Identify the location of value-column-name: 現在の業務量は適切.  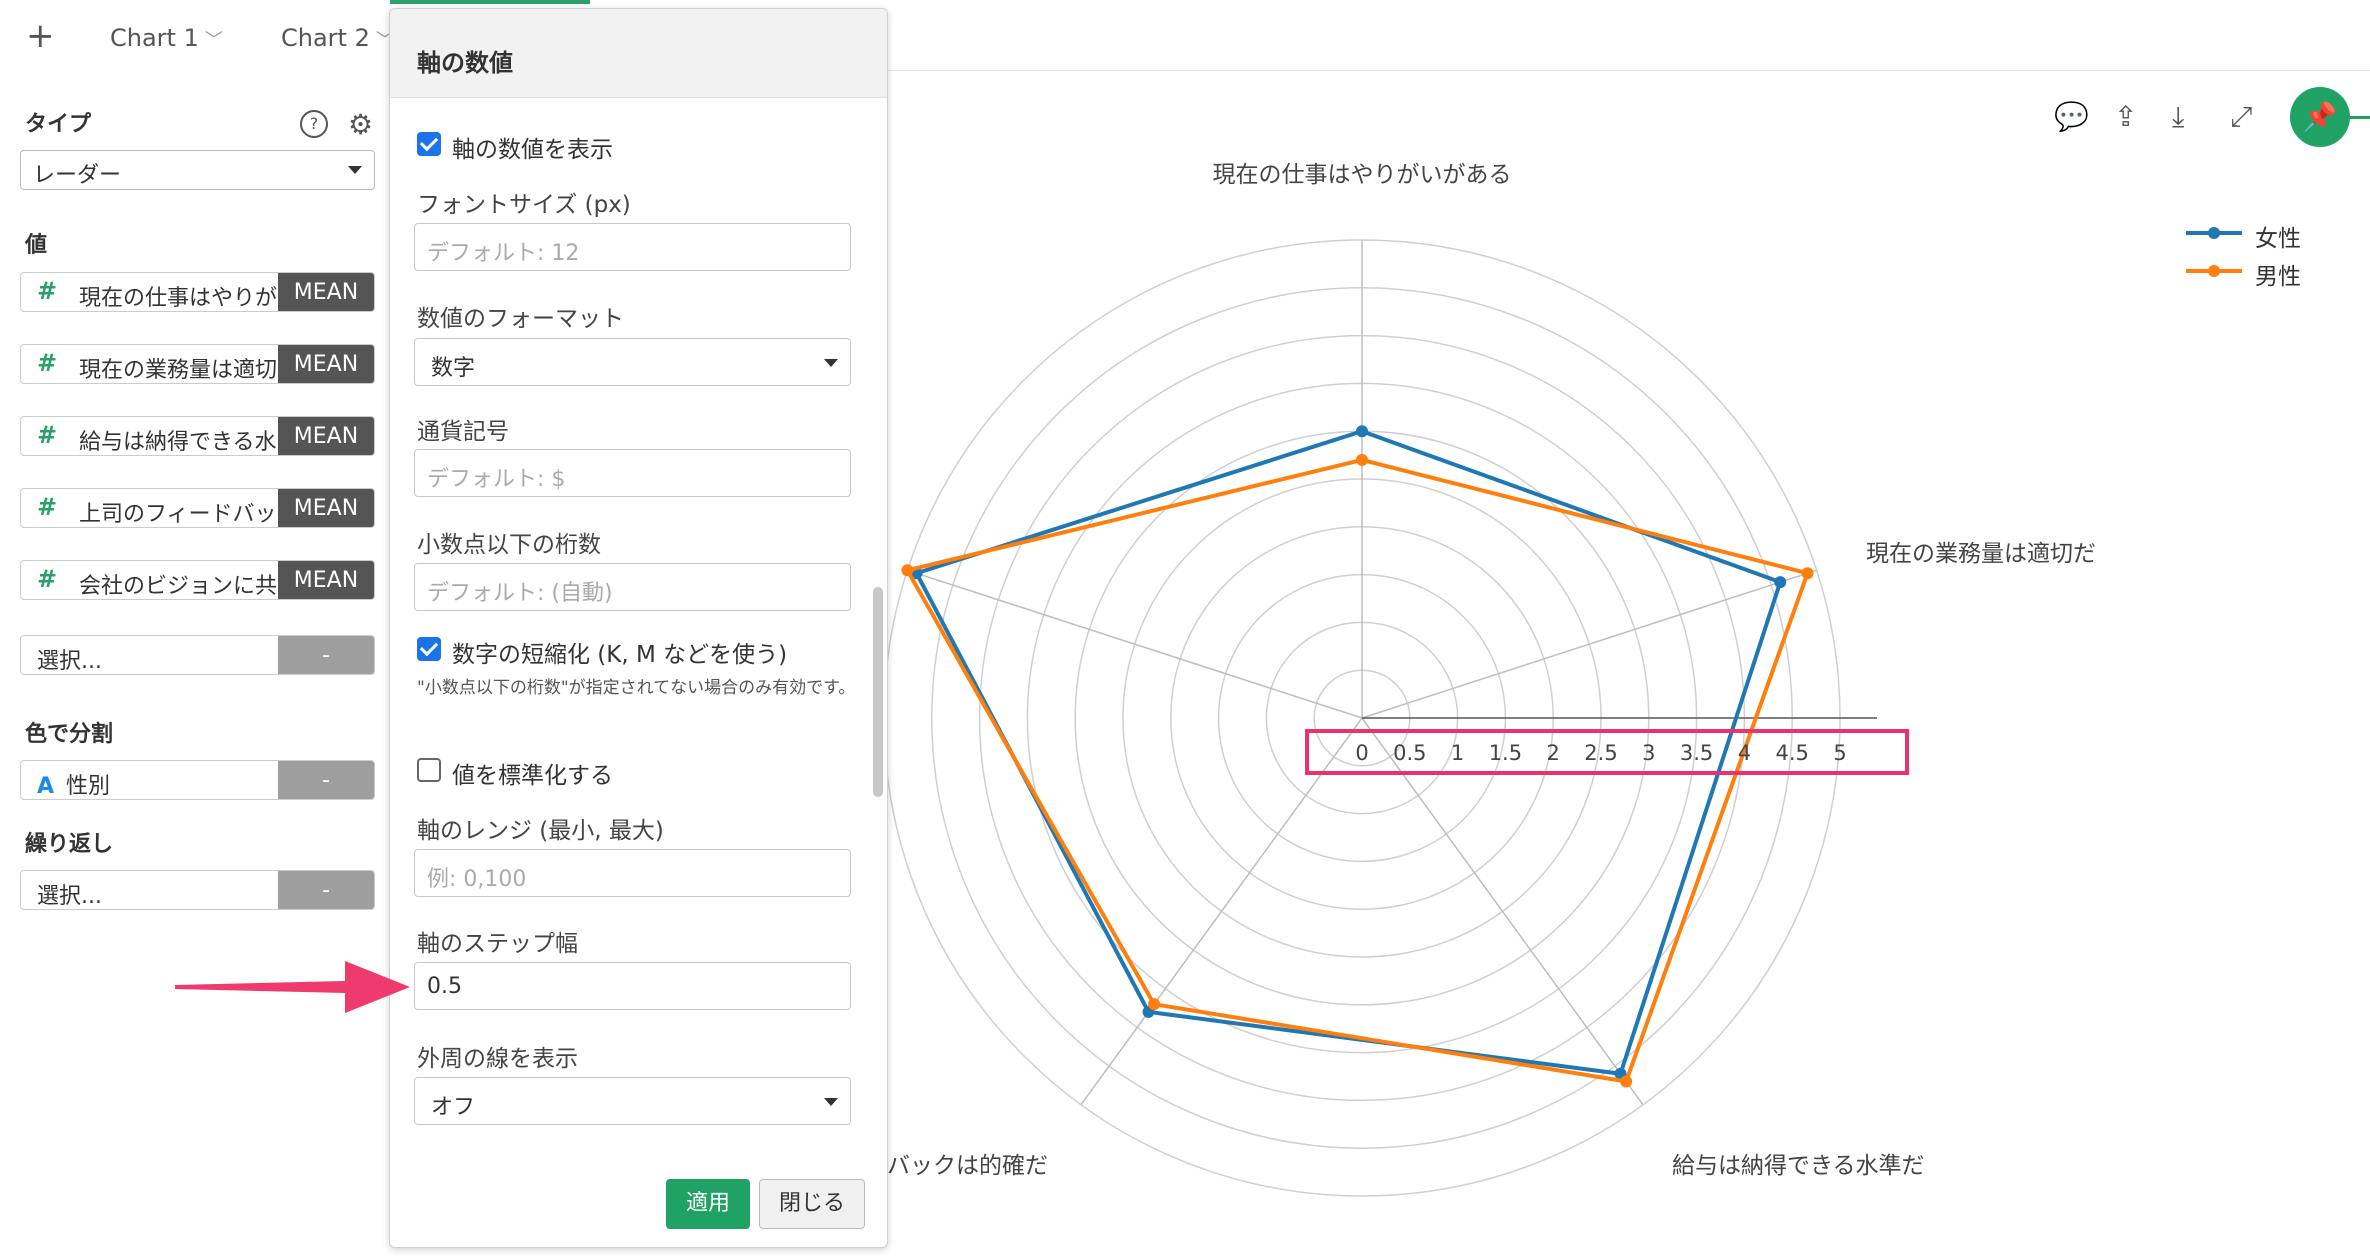
(178, 370).